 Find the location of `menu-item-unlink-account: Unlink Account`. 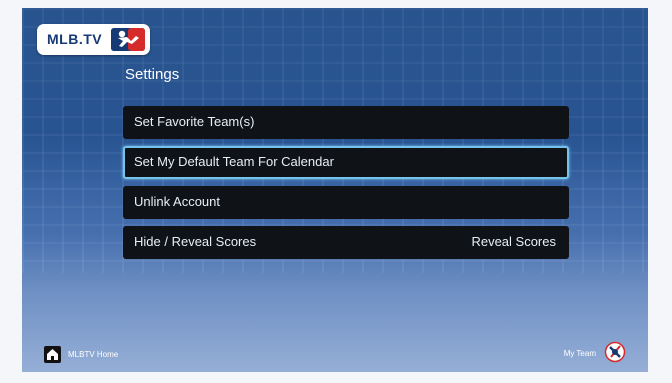

menu-item-unlink-account: Unlink Account is located at coordinates (346, 202).